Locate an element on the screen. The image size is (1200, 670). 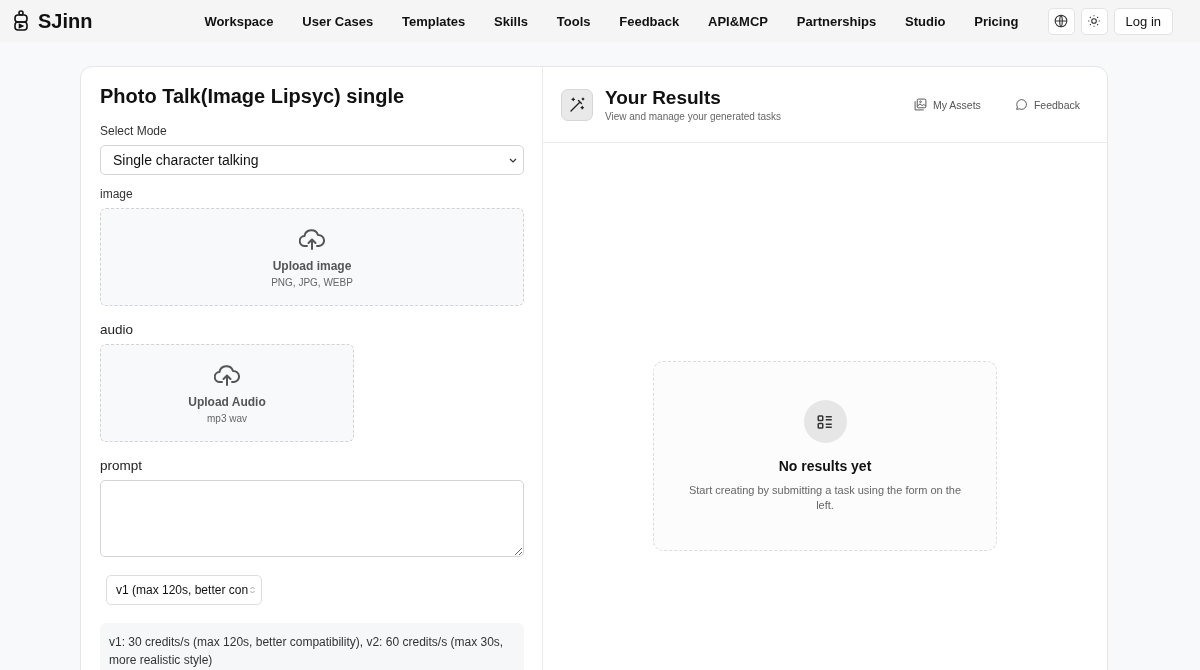
theme-toggle-button is located at coordinates (1094, 21).